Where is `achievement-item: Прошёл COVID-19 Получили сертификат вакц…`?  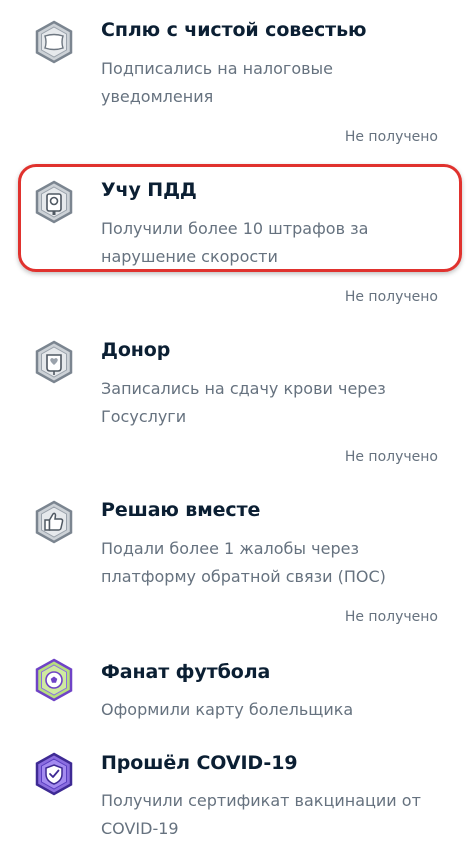 achievement-item: Прошёл COVID-19 Получили сертификат вакц… is located at coordinates (237, 796).